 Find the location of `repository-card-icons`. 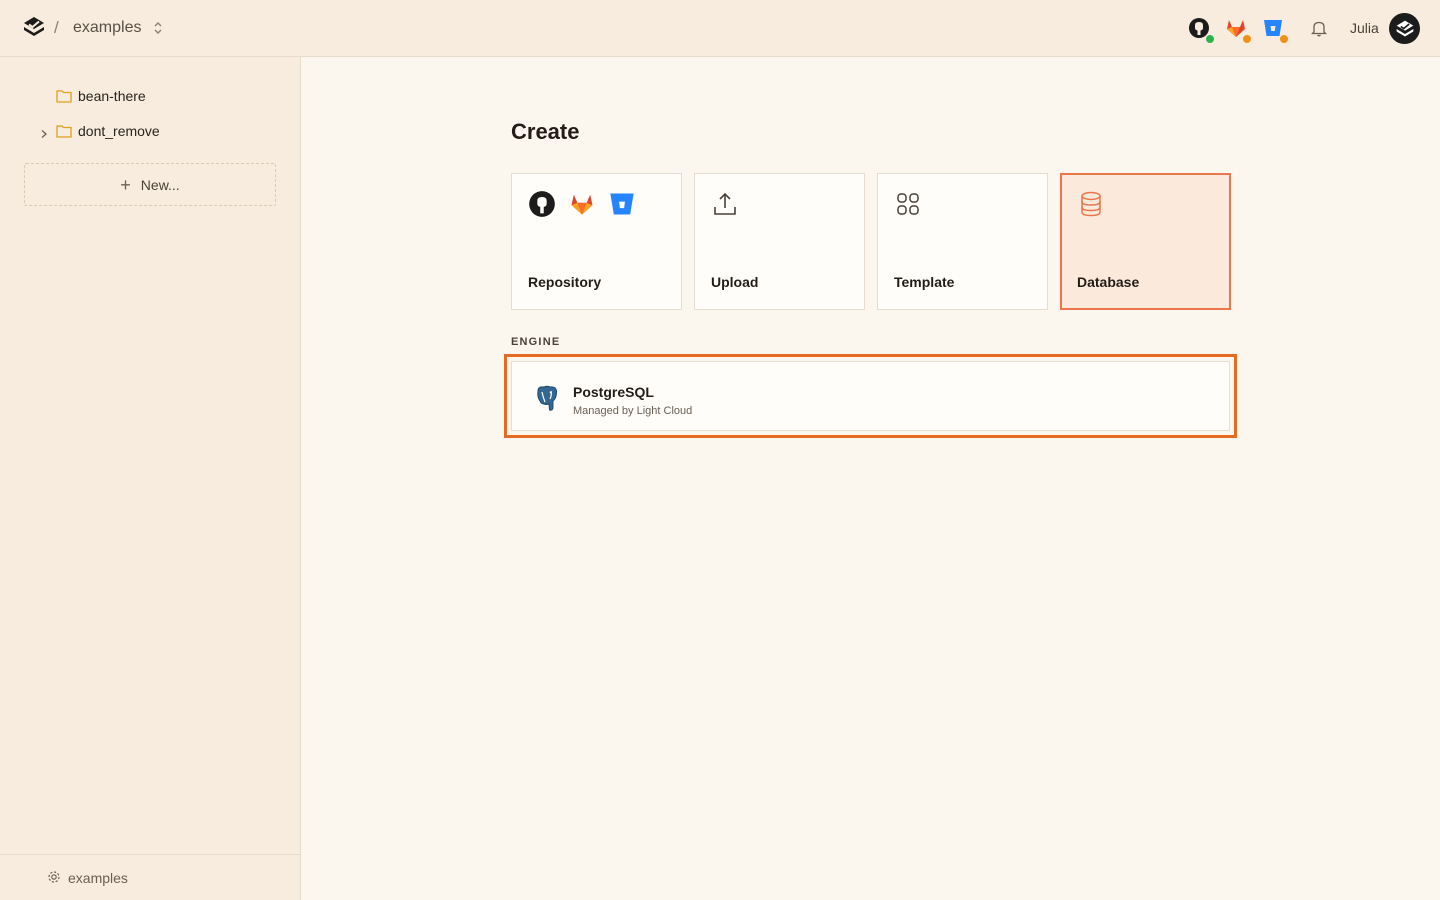

repository-card-icons is located at coordinates (582, 206).